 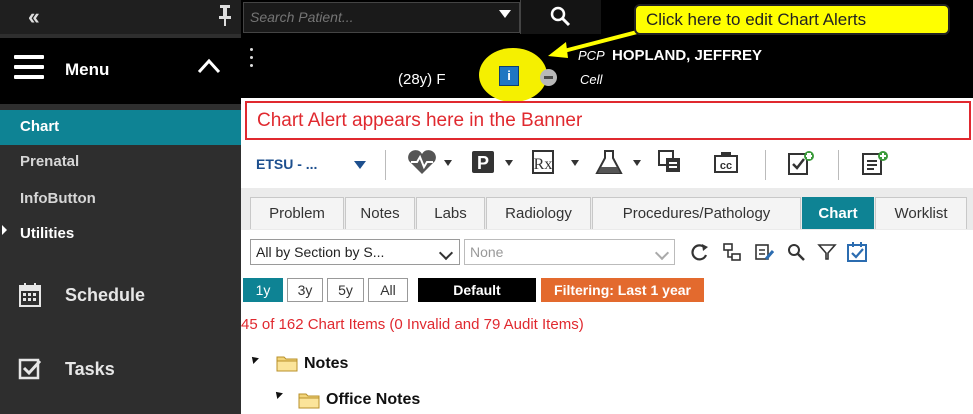 What do you see at coordinates (622, 290) in the screenshot?
I see `filter-status-badge: Filtering: Last 1 year` at bounding box center [622, 290].